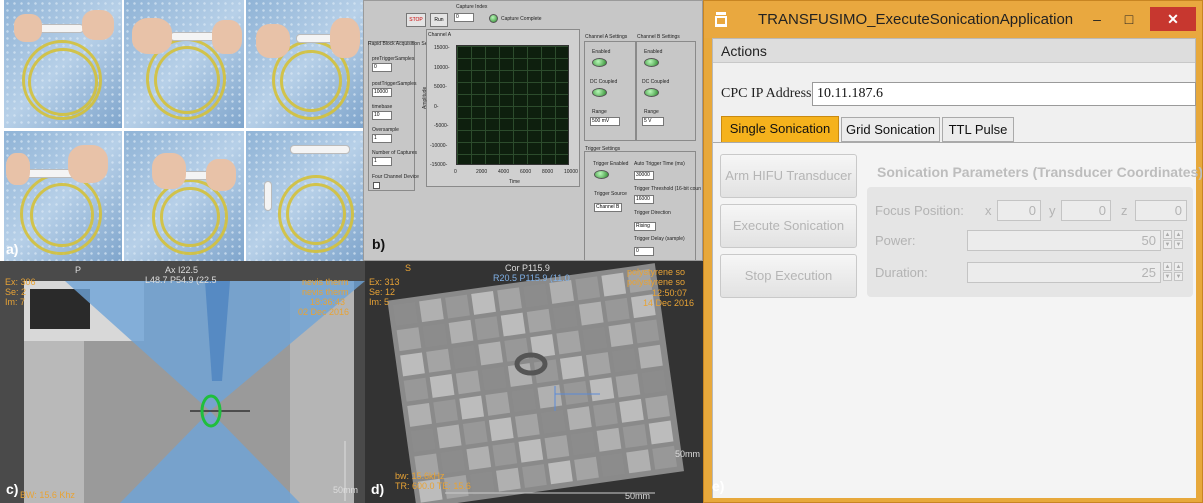  Describe the element at coordinates (978, 129) in the screenshot. I see `tab-ttl-pulse: TTL Pulse` at that location.